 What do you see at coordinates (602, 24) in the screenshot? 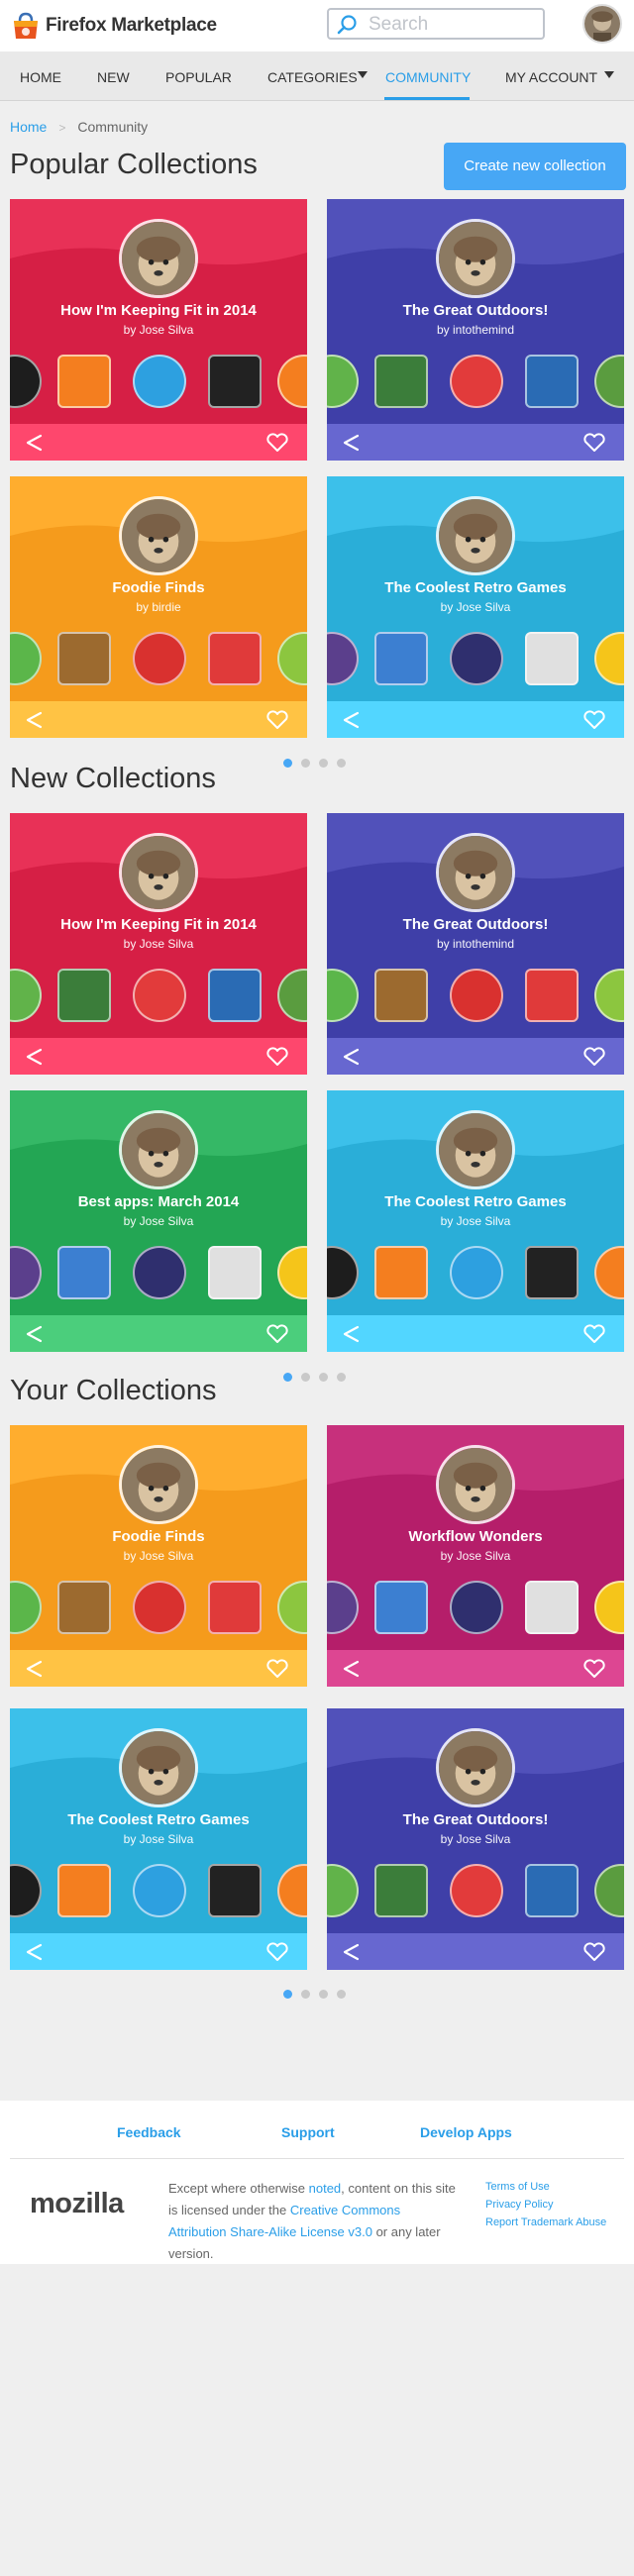
I see `user-avatar` at bounding box center [602, 24].